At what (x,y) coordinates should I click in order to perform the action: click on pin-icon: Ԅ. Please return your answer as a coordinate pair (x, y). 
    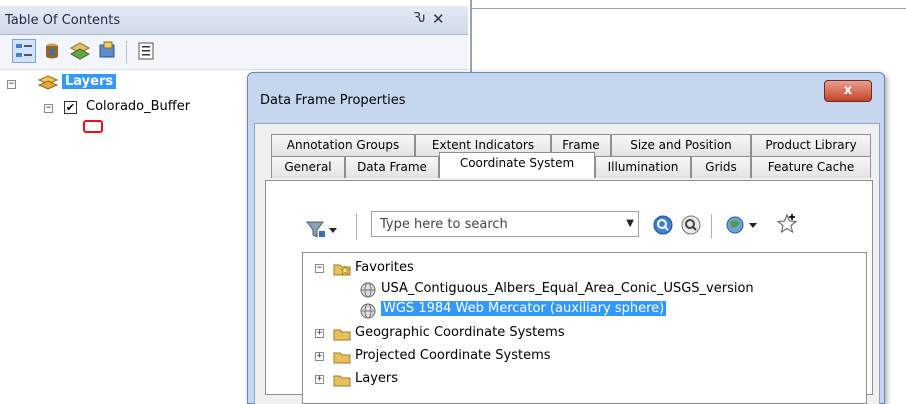
    Looking at the image, I should click on (419, 18).